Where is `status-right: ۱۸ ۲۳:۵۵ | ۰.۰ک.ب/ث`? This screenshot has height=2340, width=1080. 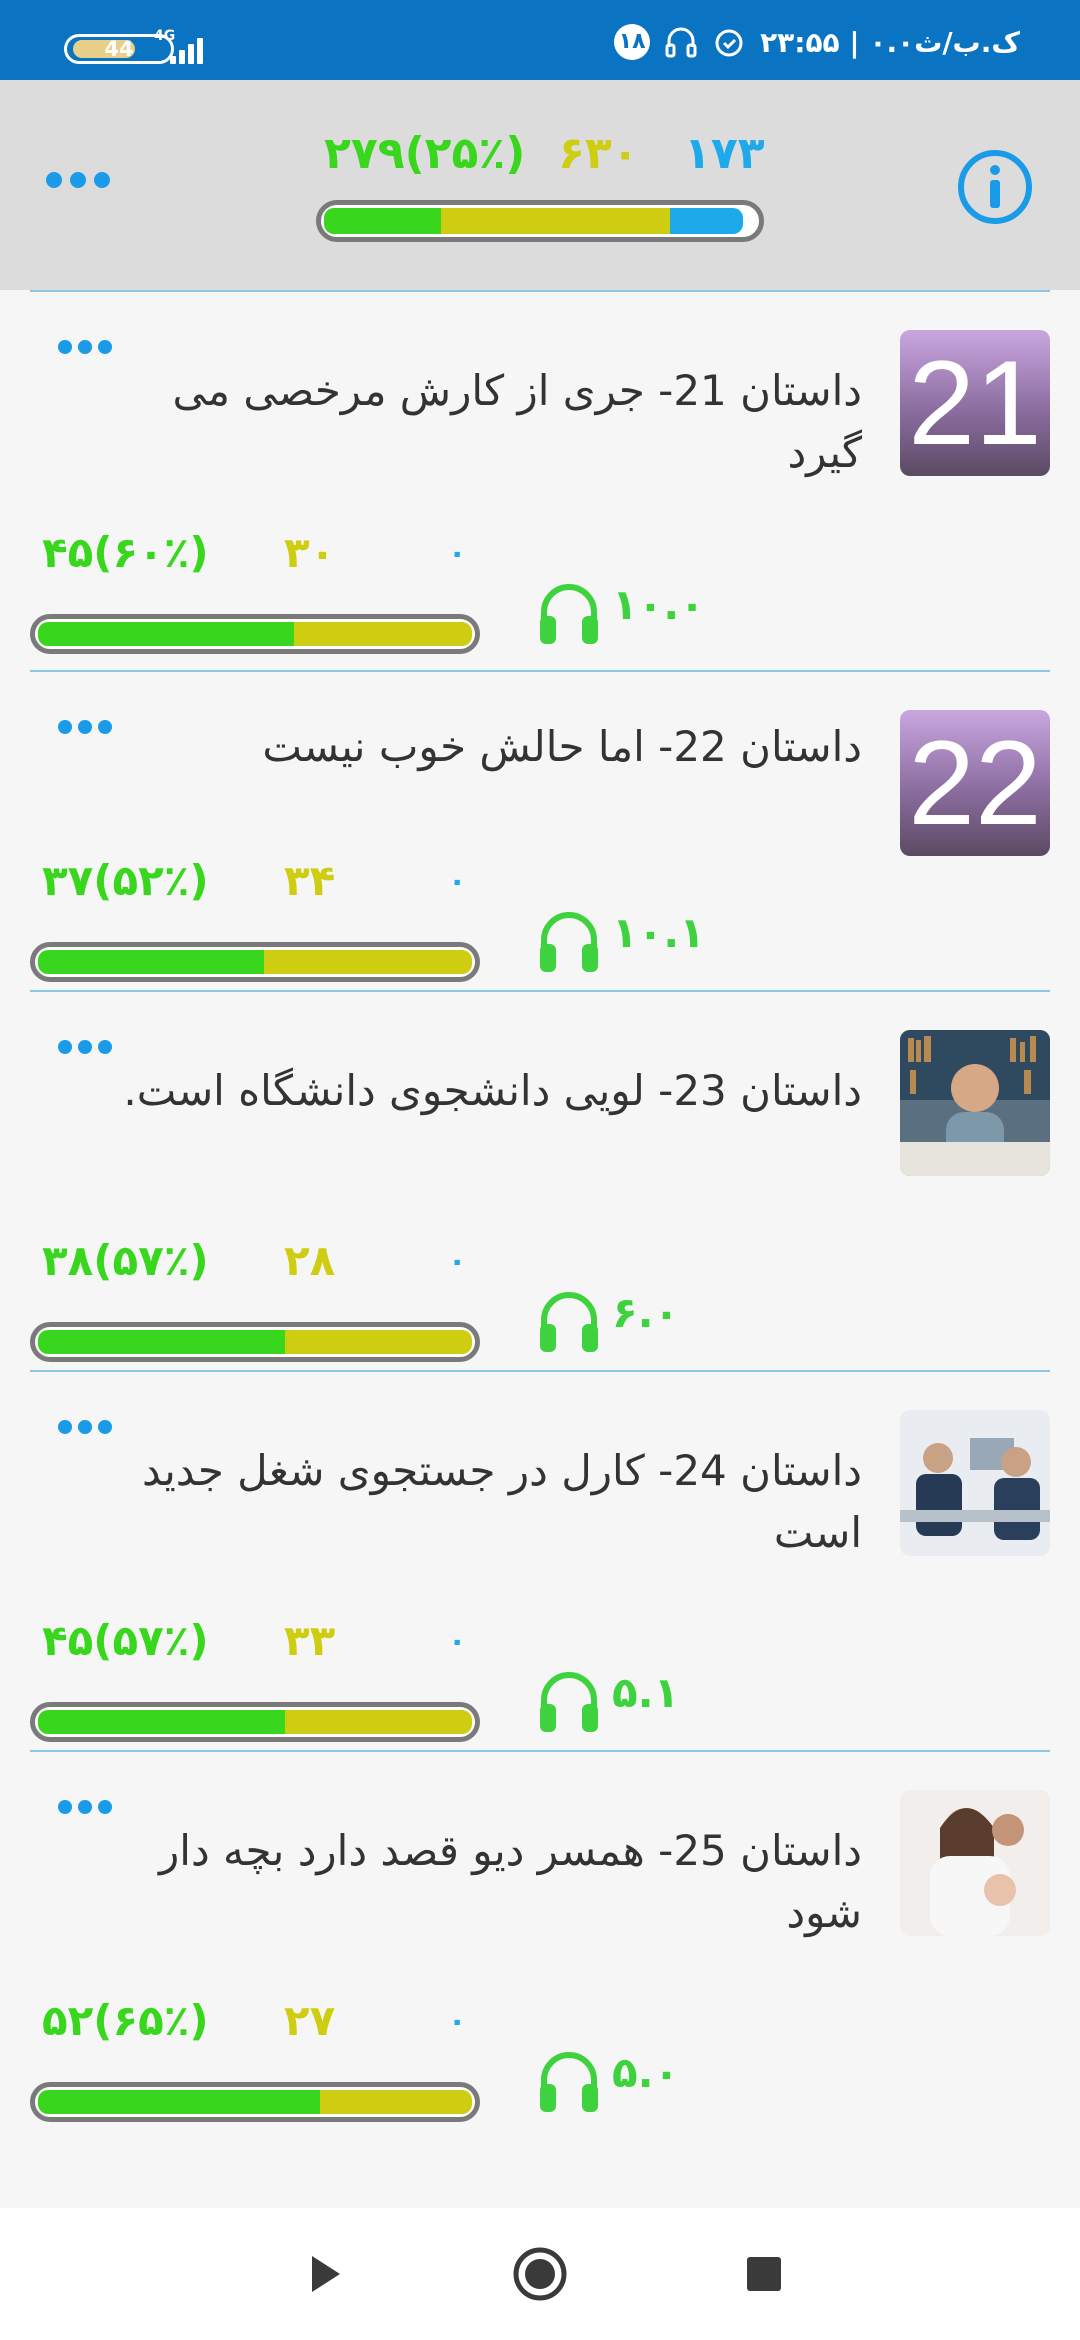 status-right: ۱۸ ۲۳:۵۵ | ۰.۰ک.ب/ث is located at coordinates (817, 42).